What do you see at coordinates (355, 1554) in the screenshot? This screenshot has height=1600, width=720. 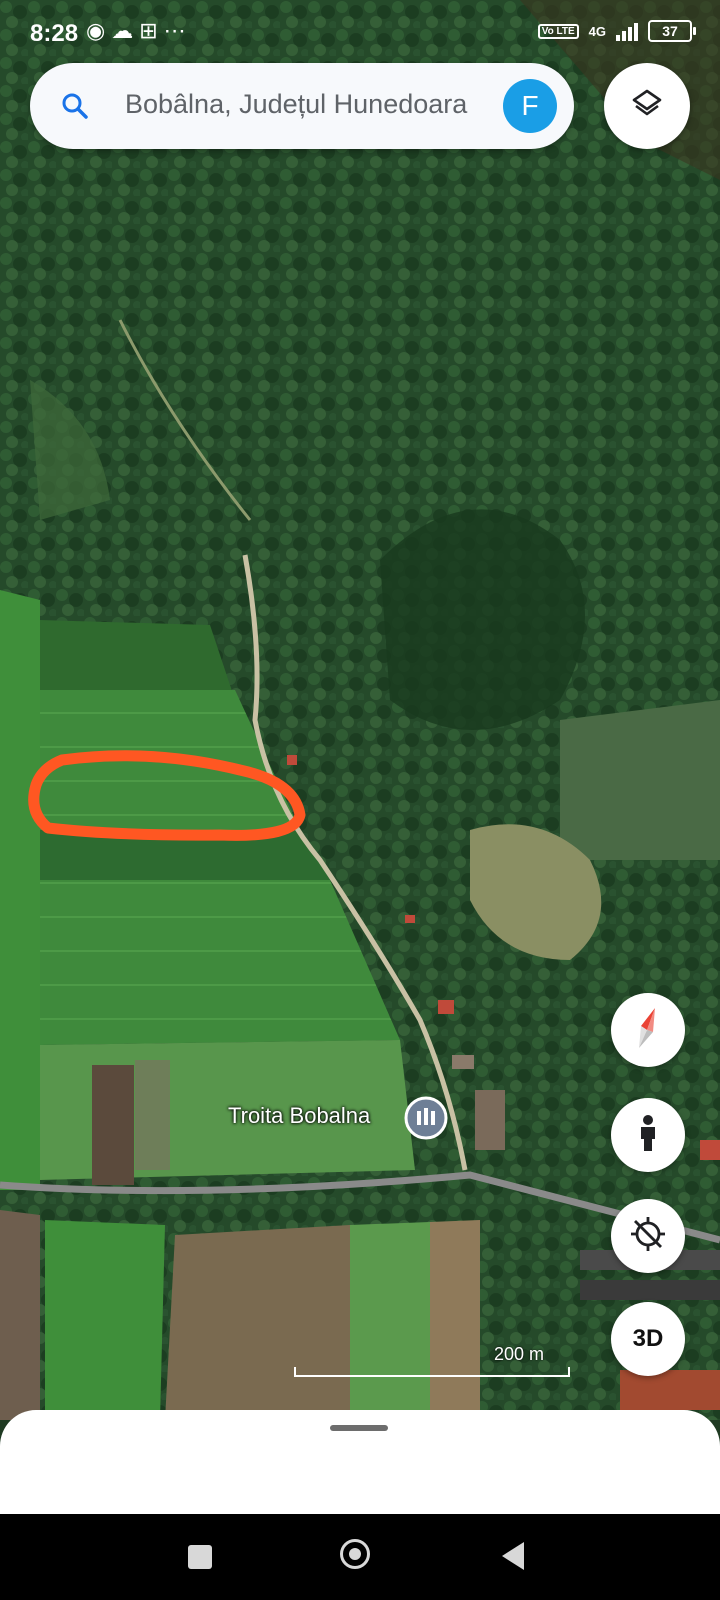 I see `home-button` at bounding box center [355, 1554].